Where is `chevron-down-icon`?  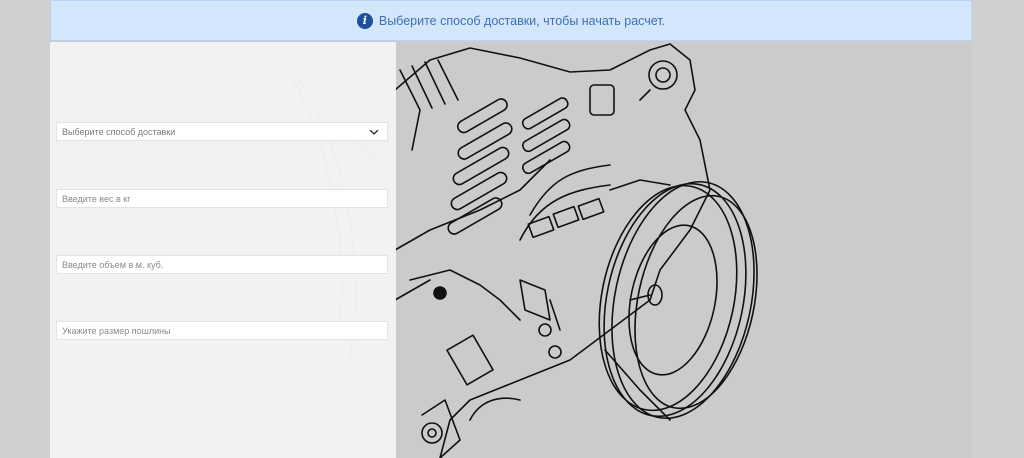
chevron-down-icon is located at coordinates (374, 132).